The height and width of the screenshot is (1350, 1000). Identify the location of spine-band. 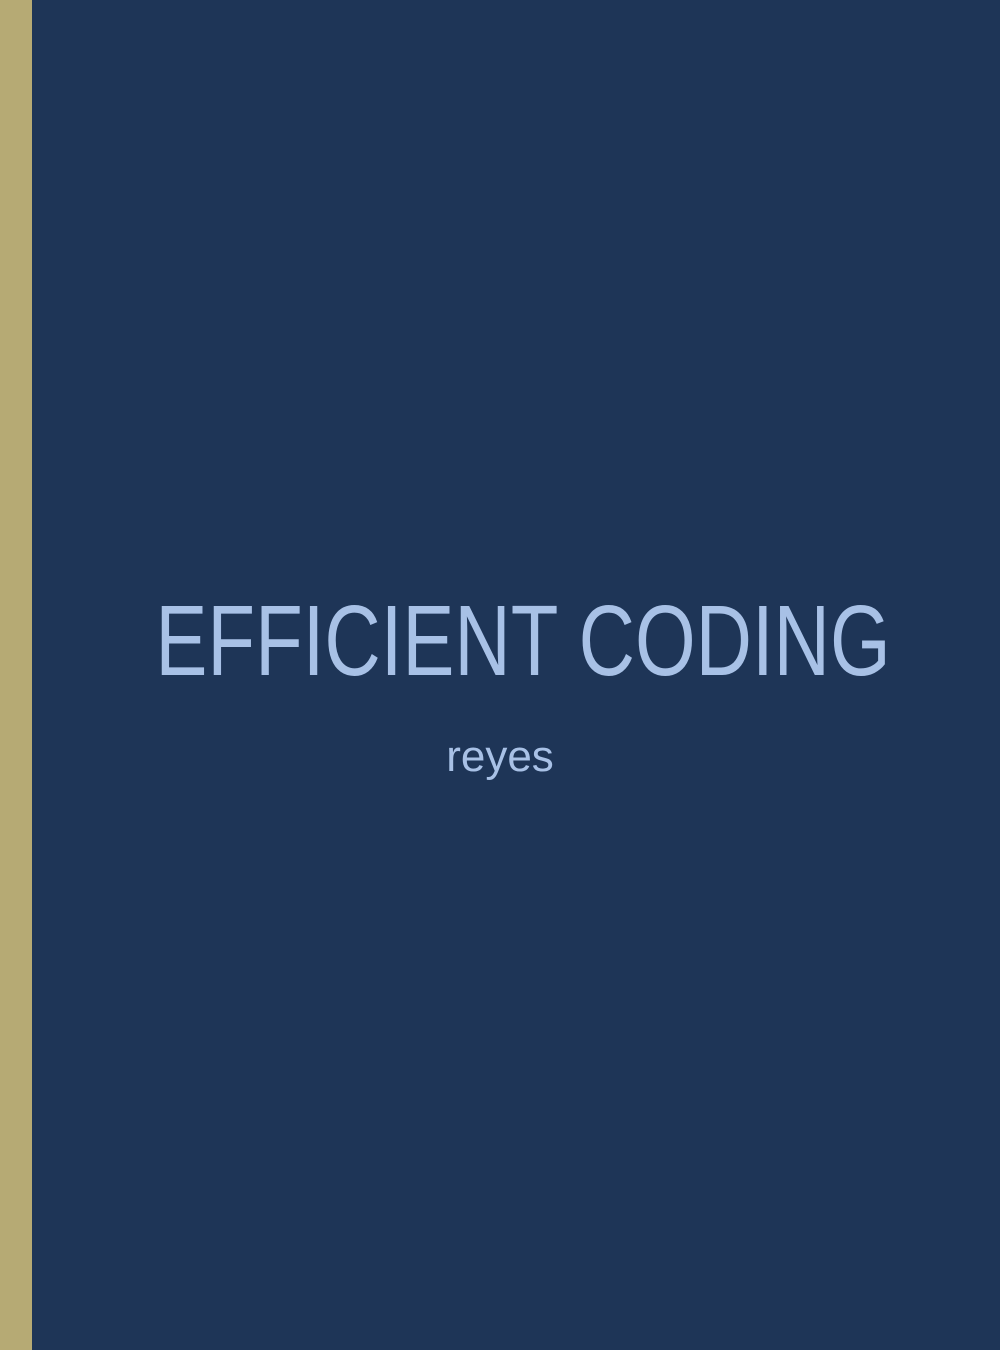
(16, 675).